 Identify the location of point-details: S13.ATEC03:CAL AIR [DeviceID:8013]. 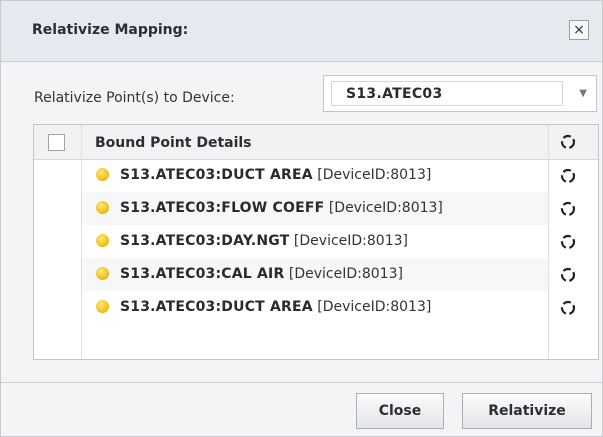
(261, 274).